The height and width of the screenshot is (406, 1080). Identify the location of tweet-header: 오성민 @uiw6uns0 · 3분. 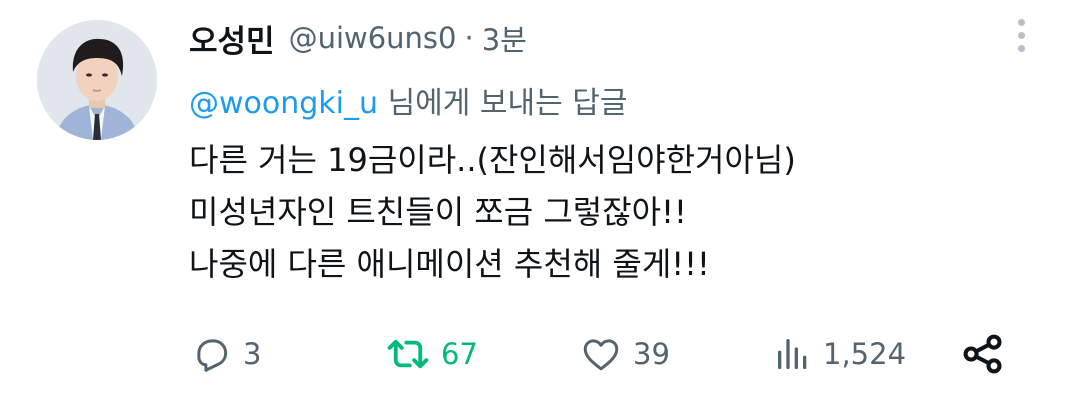
(358, 38).